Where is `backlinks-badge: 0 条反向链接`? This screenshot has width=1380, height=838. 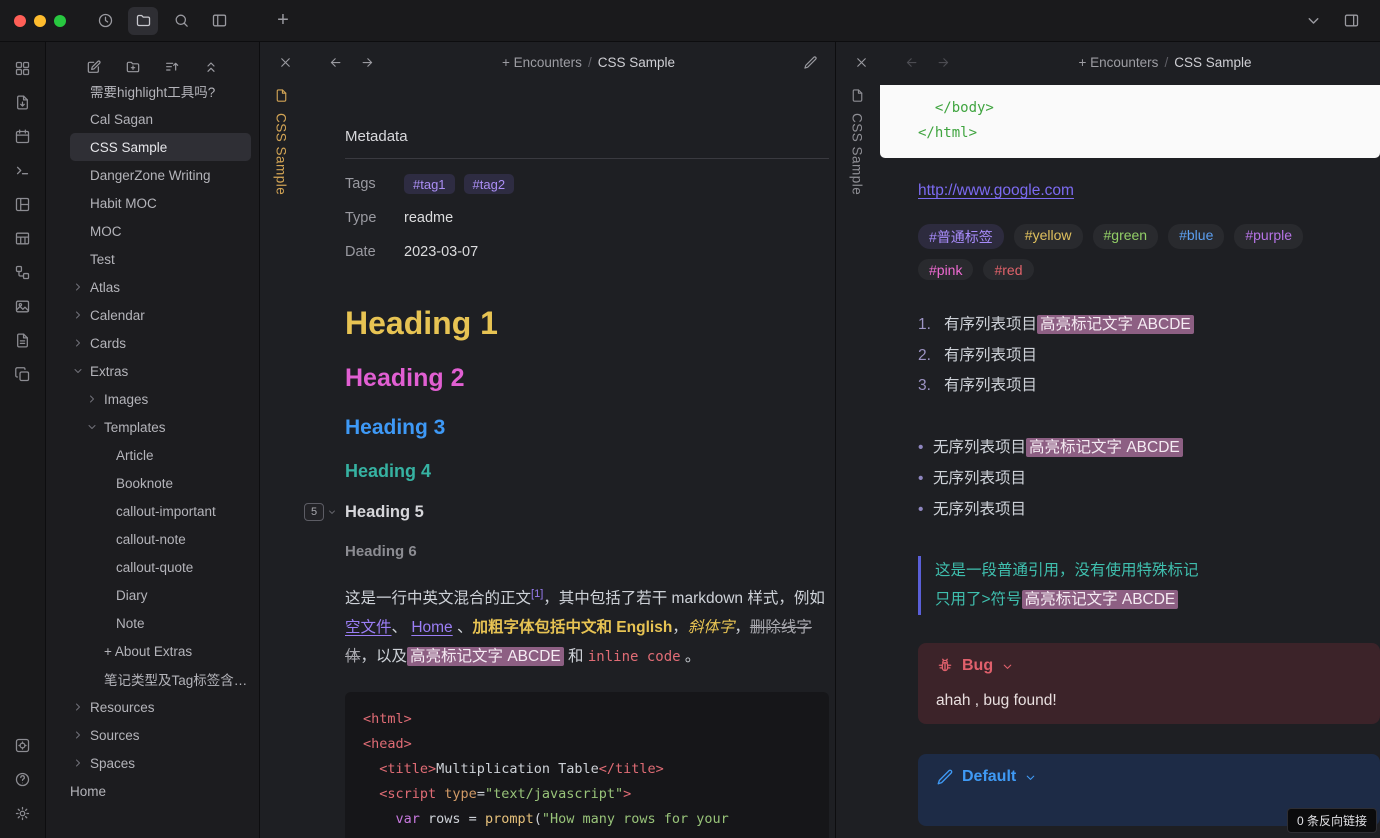
backlinks-badge: 0 条反向链接 is located at coordinates (1331, 820).